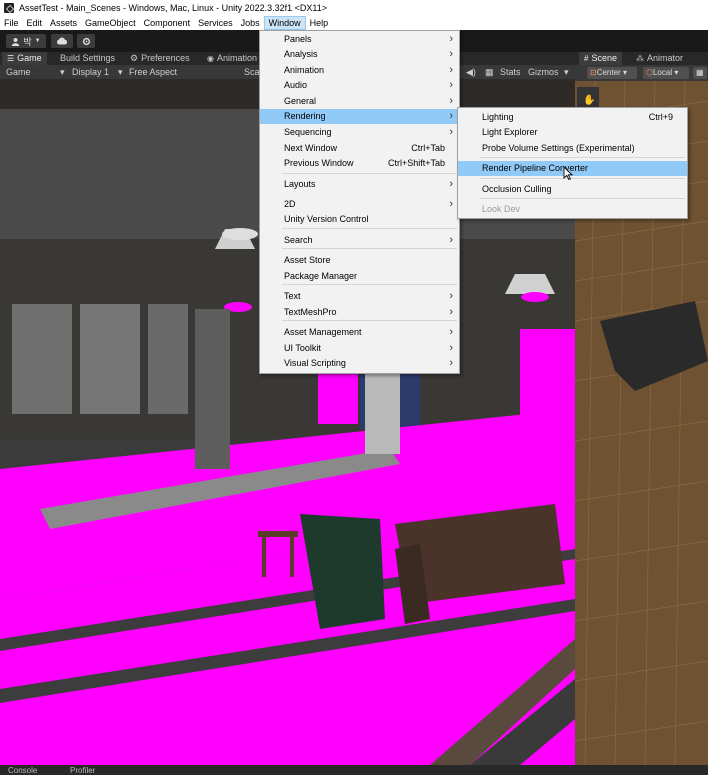 The width and height of the screenshot is (708, 775). Describe the element at coordinates (666, 73) in the screenshot. I see `space-local-dropdown: ⬡Local ▾` at that location.